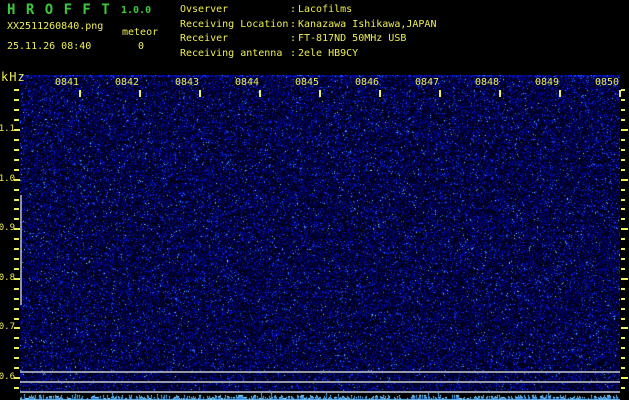 The height and width of the screenshot is (400, 629). Describe the element at coordinates (7, 377) in the screenshot. I see `freq-tick-label: 0.6` at that location.